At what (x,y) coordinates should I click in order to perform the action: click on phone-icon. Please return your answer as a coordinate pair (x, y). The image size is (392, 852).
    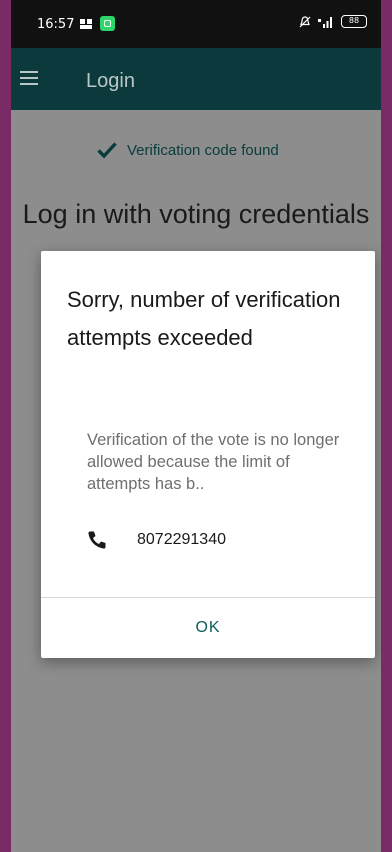
    Looking at the image, I should click on (97, 540).